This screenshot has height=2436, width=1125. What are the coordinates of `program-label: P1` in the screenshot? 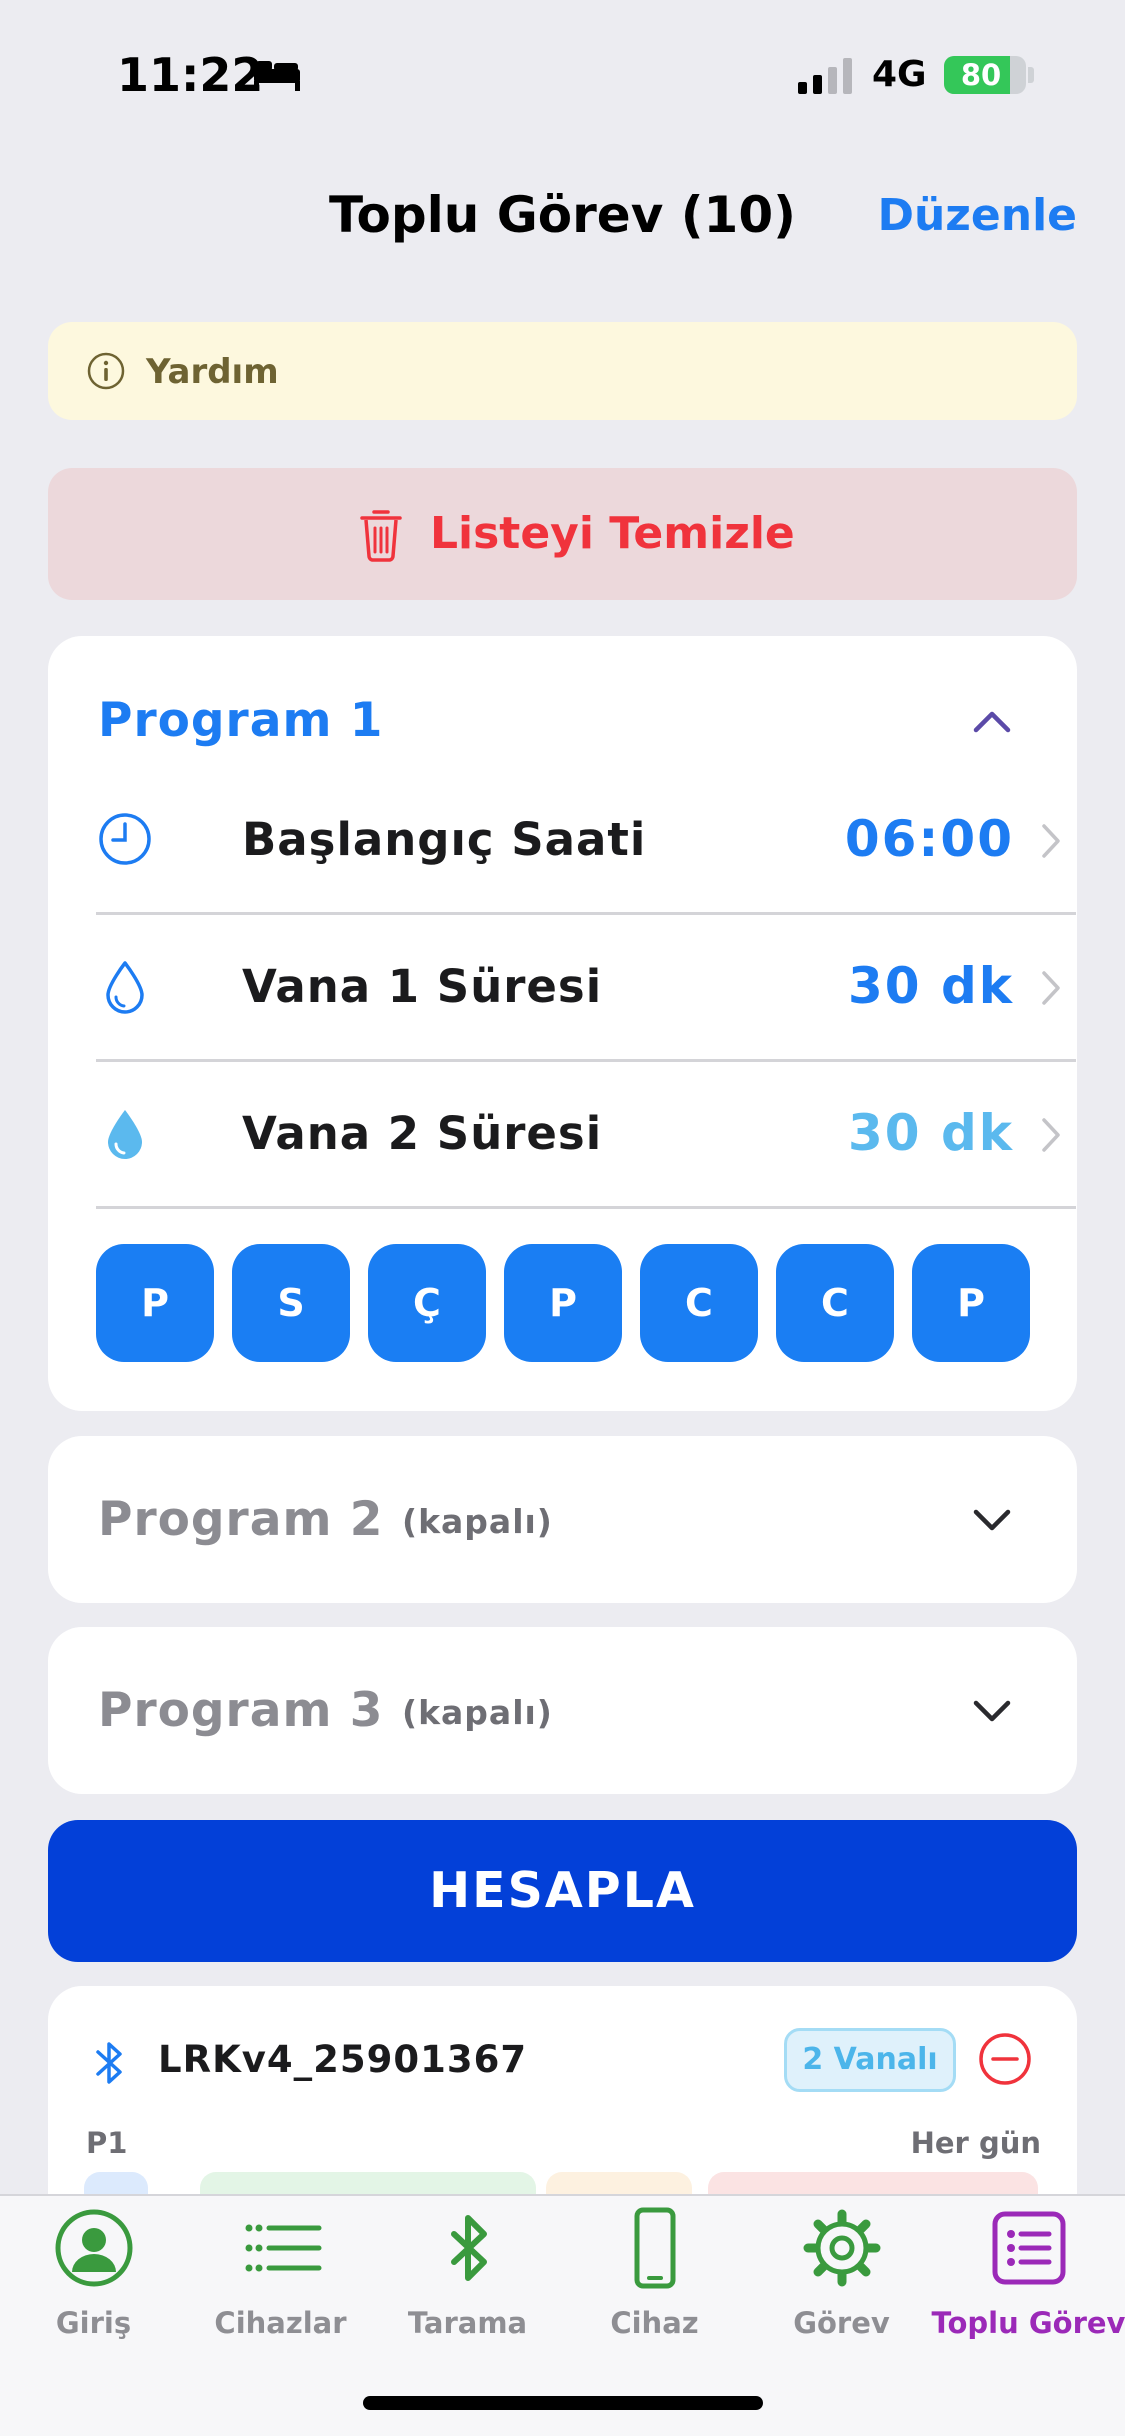 It's located at (107, 2143).